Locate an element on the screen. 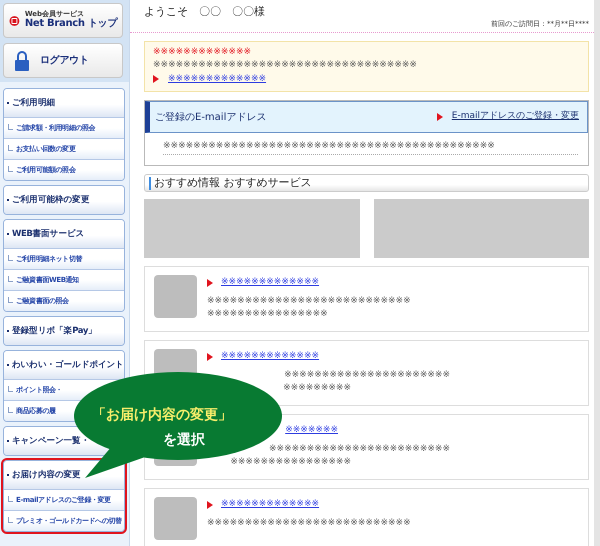 The height and width of the screenshot is (546, 600). accent-bar is located at coordinates (150, 183).